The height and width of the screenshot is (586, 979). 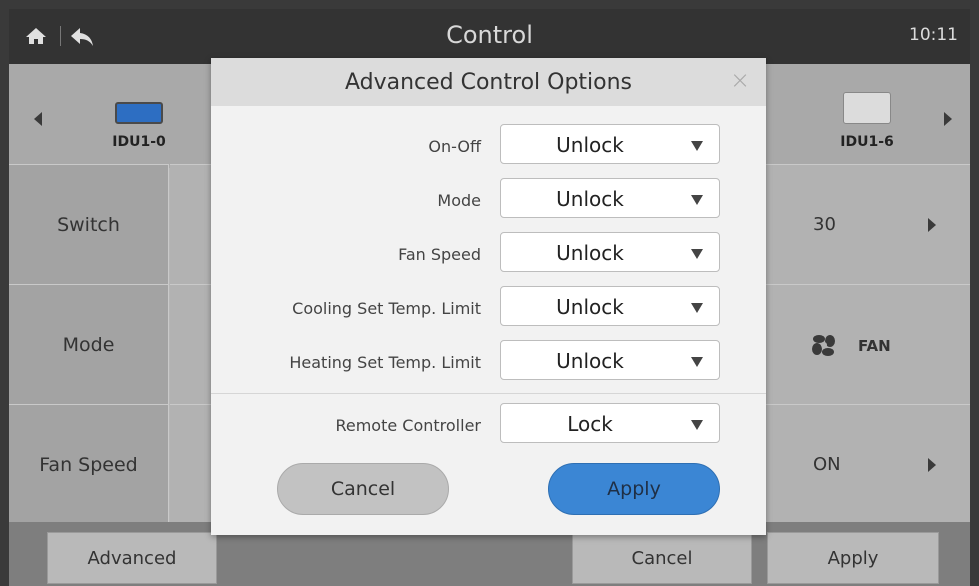 What do you see at coordinates (439, 254) in the screenshot?
I see `option-label-fan-speed: Fan Speed` at bounding box center [439, 254].